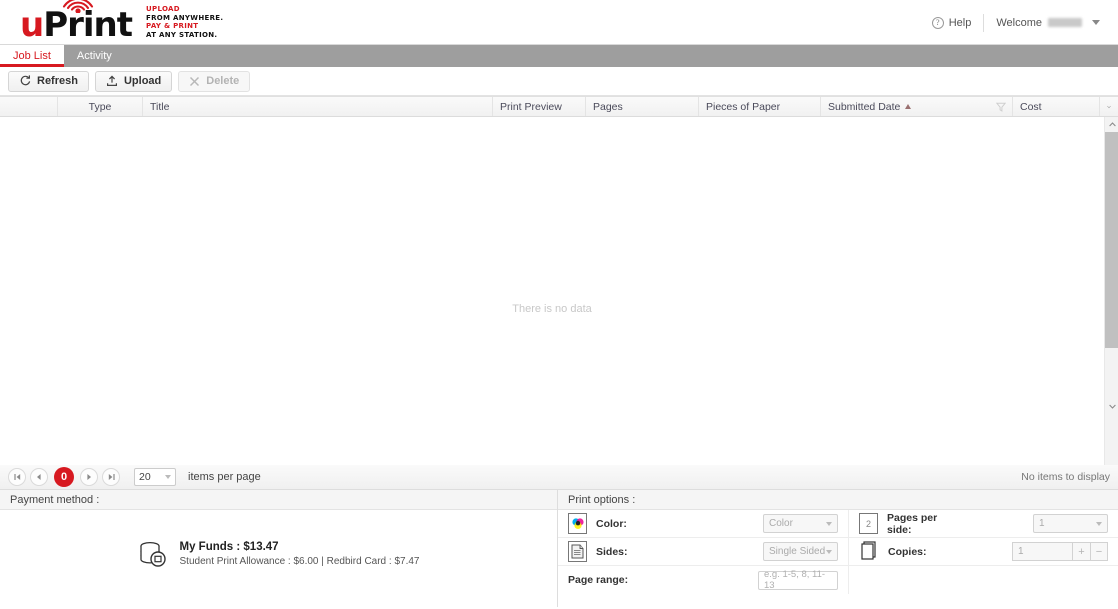 This screenshot has height=609, width=1118. What do you see at coordinates (703, 580) in the screenshot?
I see `option-page-range: Page range: e.g. 1-5, 8, 11-13` at bounding box center [703, 580].